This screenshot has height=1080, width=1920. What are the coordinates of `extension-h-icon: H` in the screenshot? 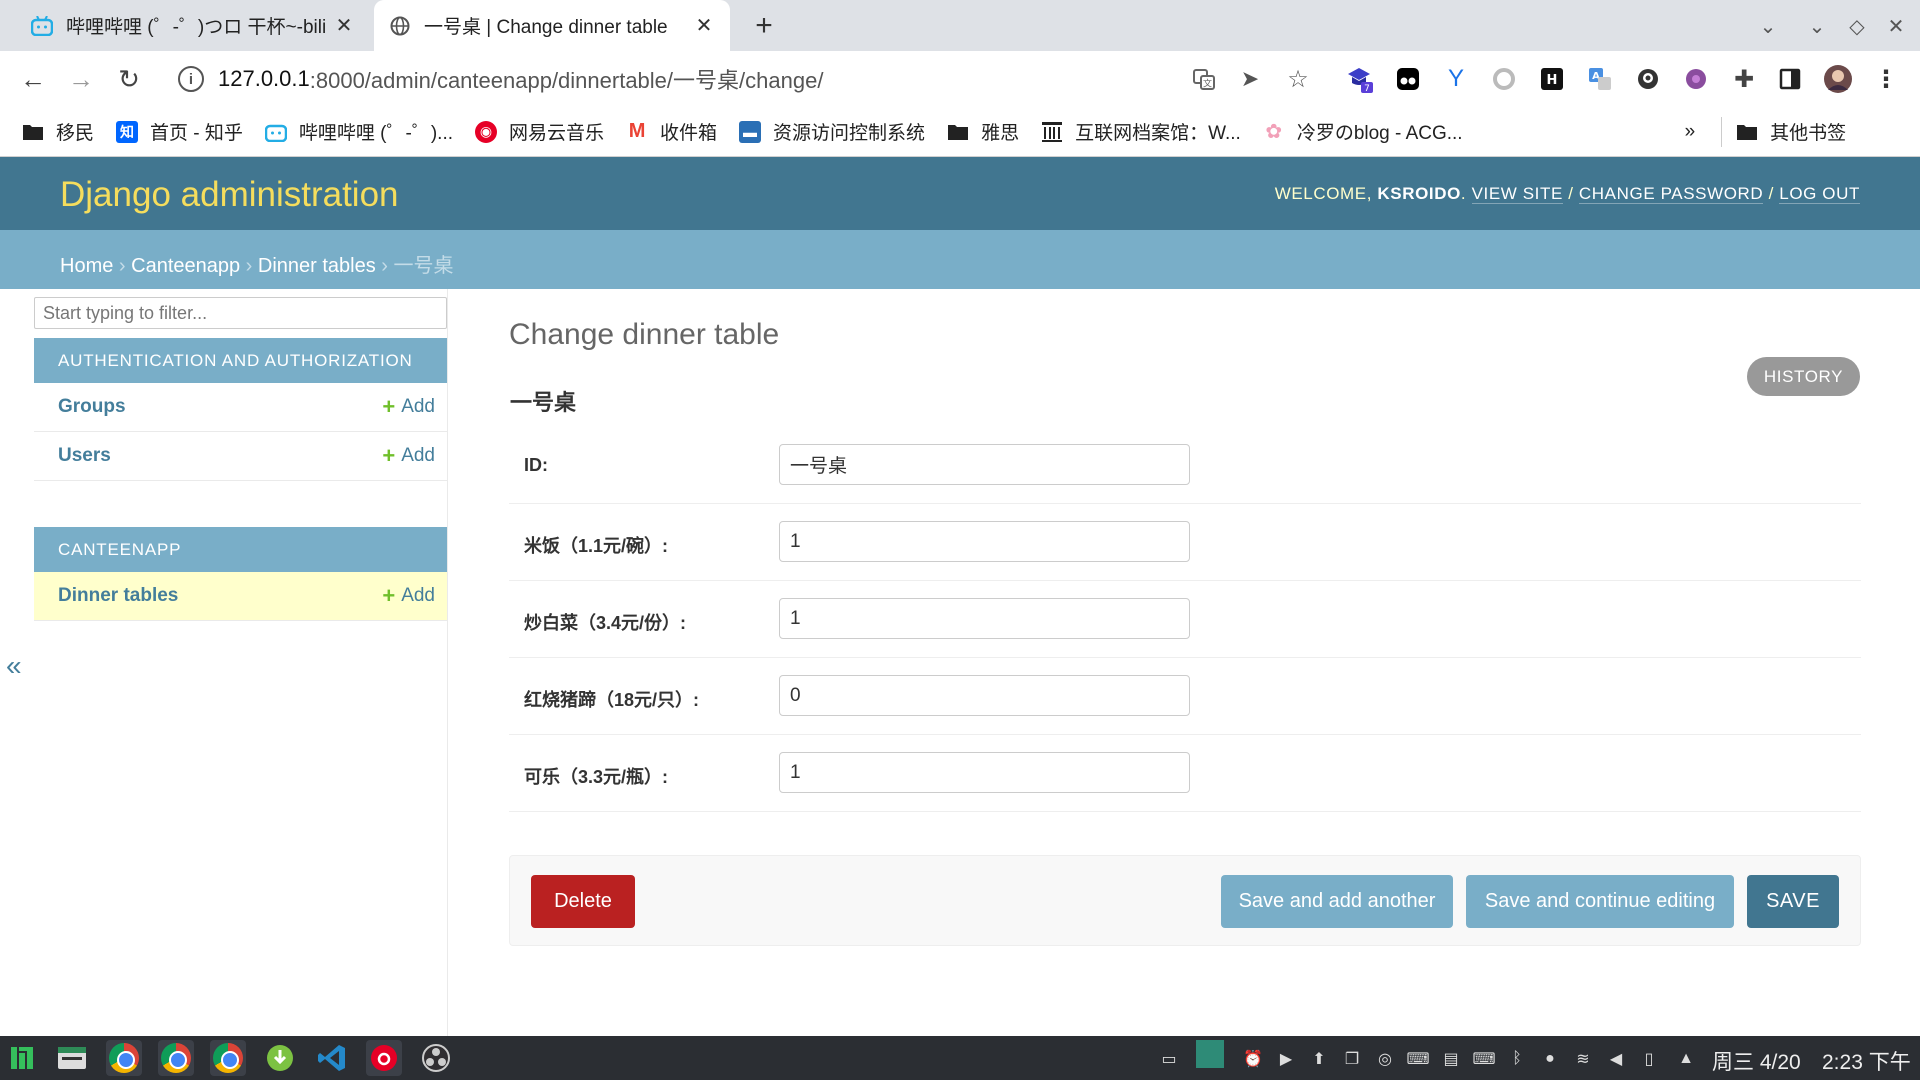 It's located at (1552, 79).